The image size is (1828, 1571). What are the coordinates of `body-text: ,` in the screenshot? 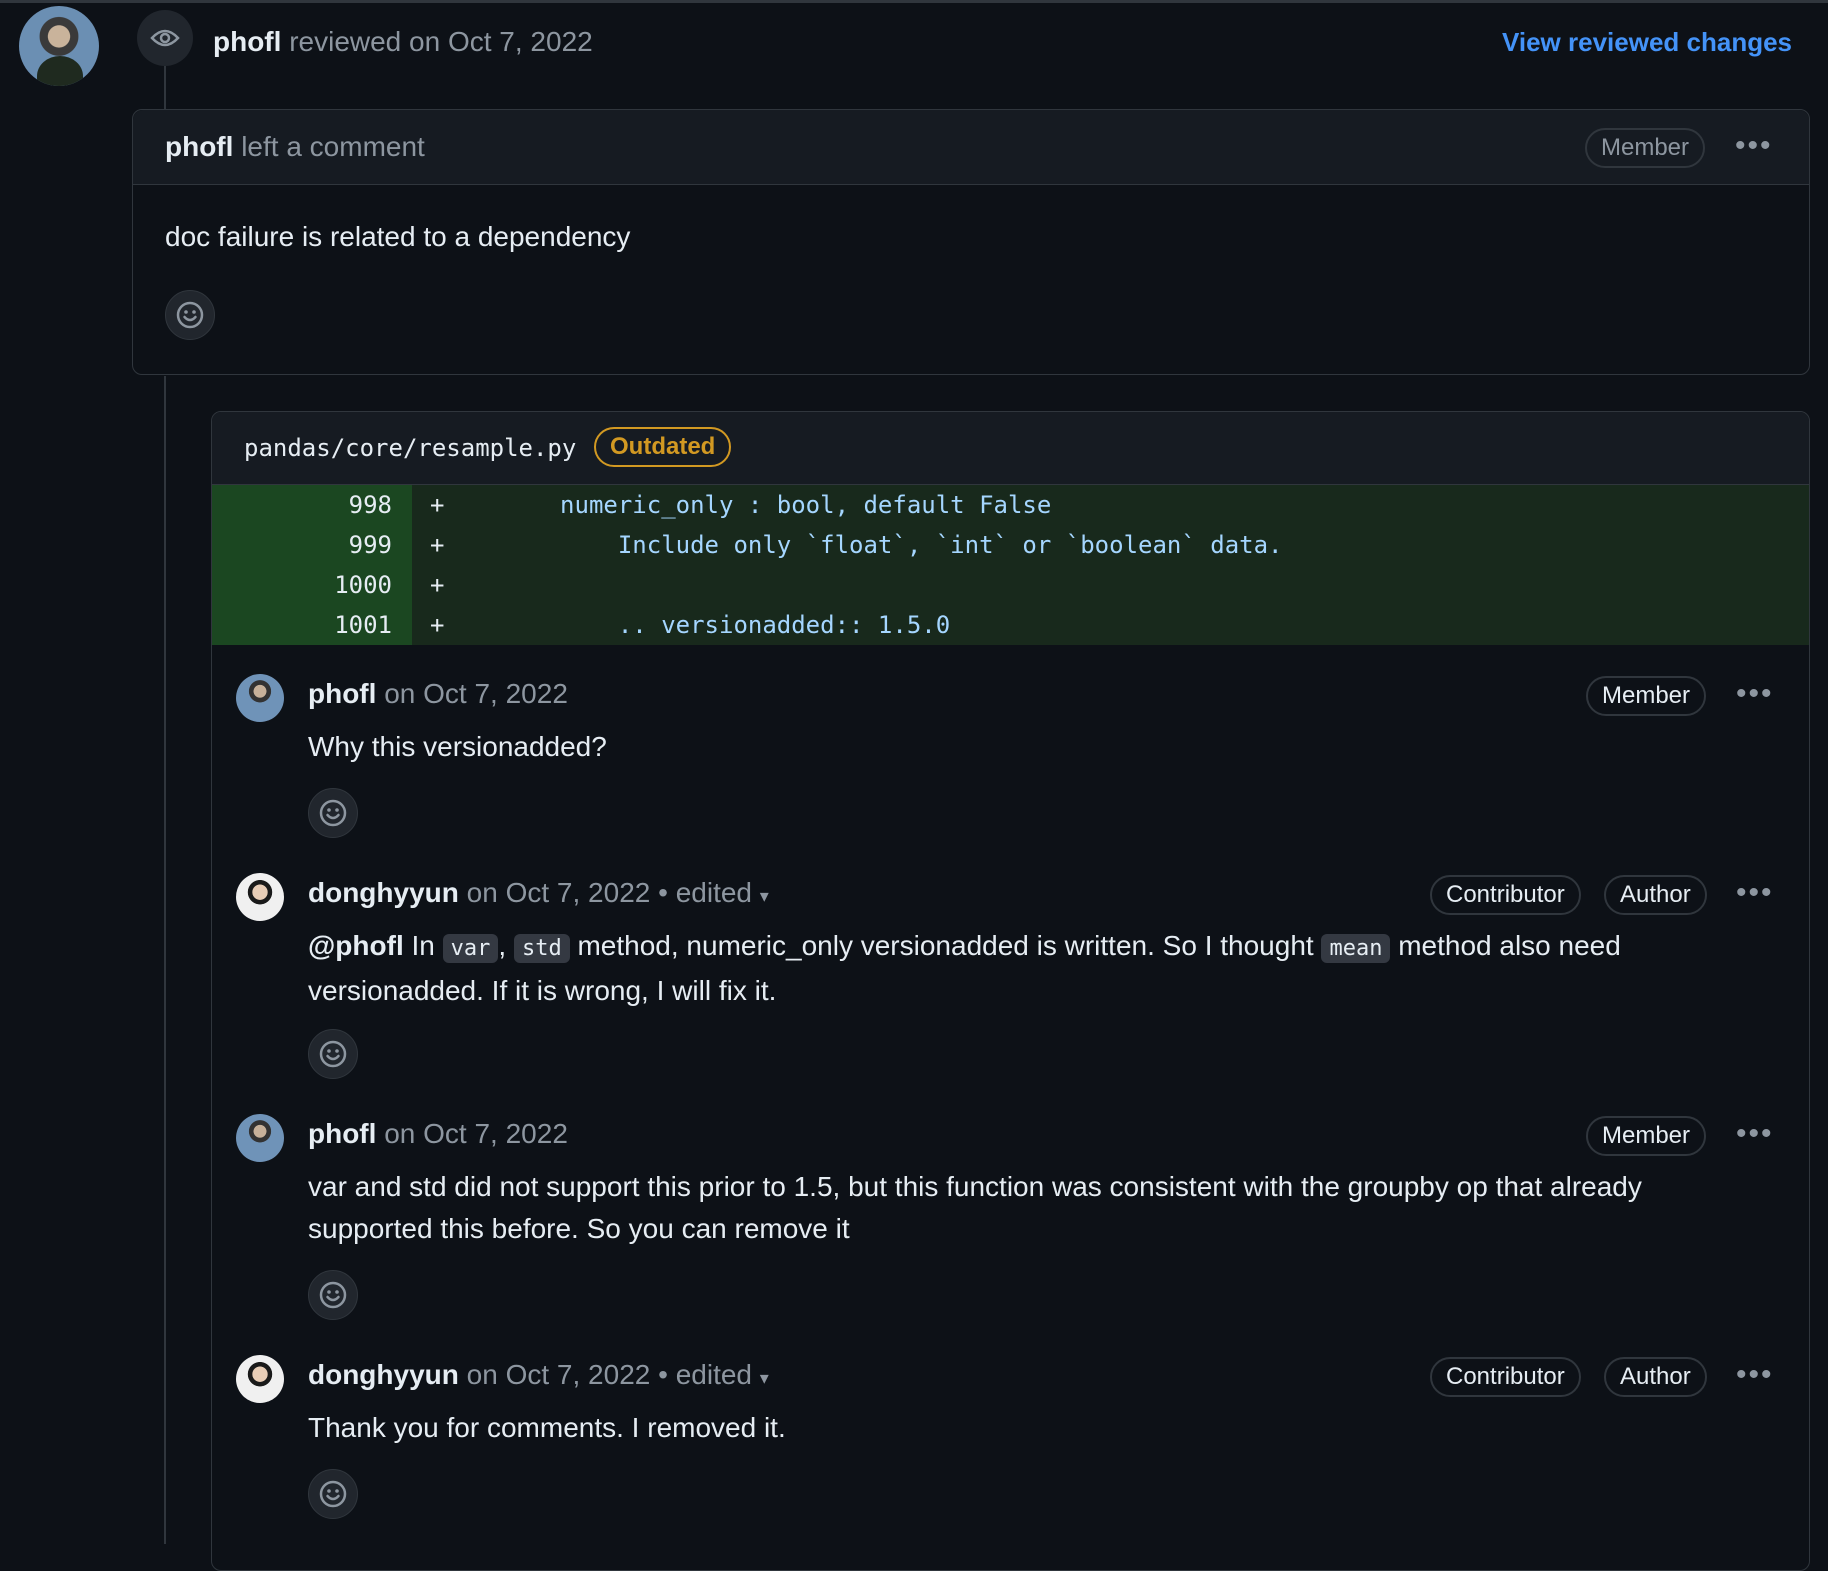 It's located at (506, 945).